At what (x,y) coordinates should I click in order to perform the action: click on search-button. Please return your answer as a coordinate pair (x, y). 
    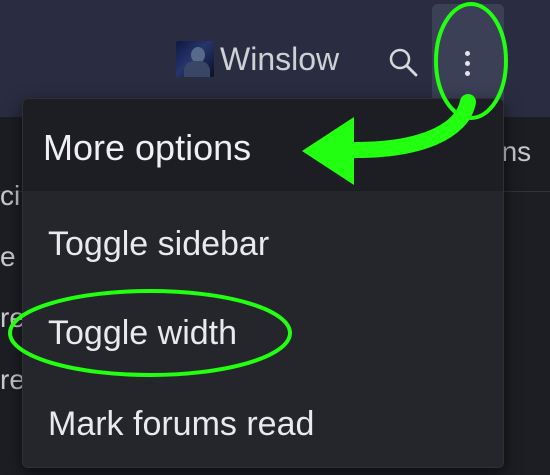
    Looking at the image, I should click on (403, 62).